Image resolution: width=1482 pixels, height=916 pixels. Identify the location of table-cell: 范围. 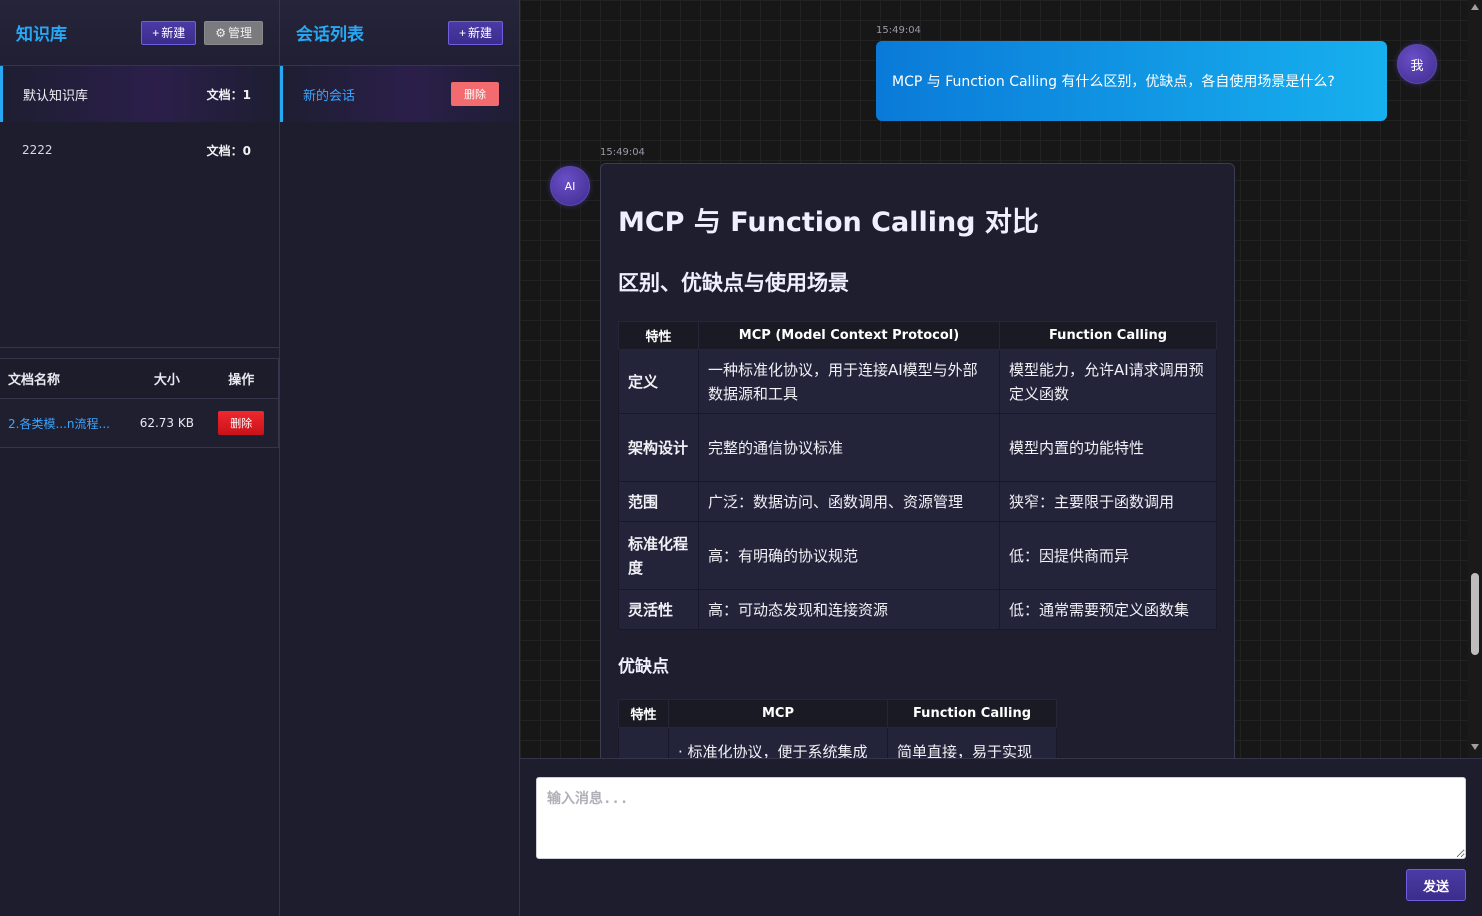
(658, 501).